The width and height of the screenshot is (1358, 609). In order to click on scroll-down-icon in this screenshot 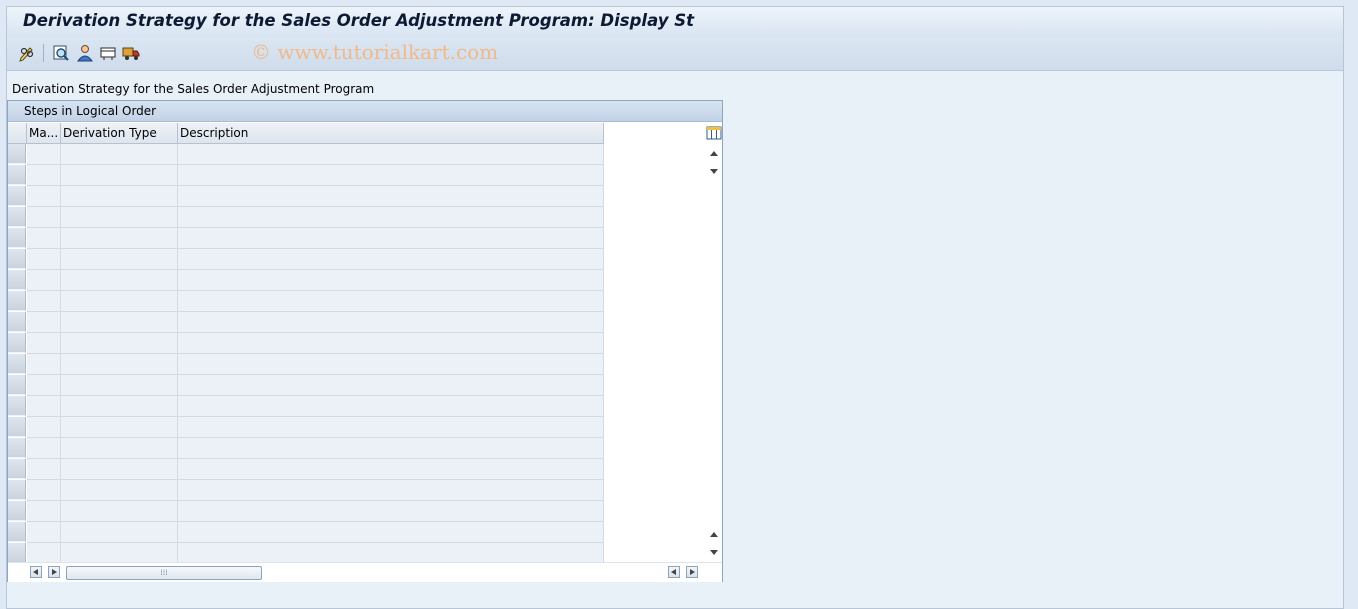, I will do `click(714, 171)`.